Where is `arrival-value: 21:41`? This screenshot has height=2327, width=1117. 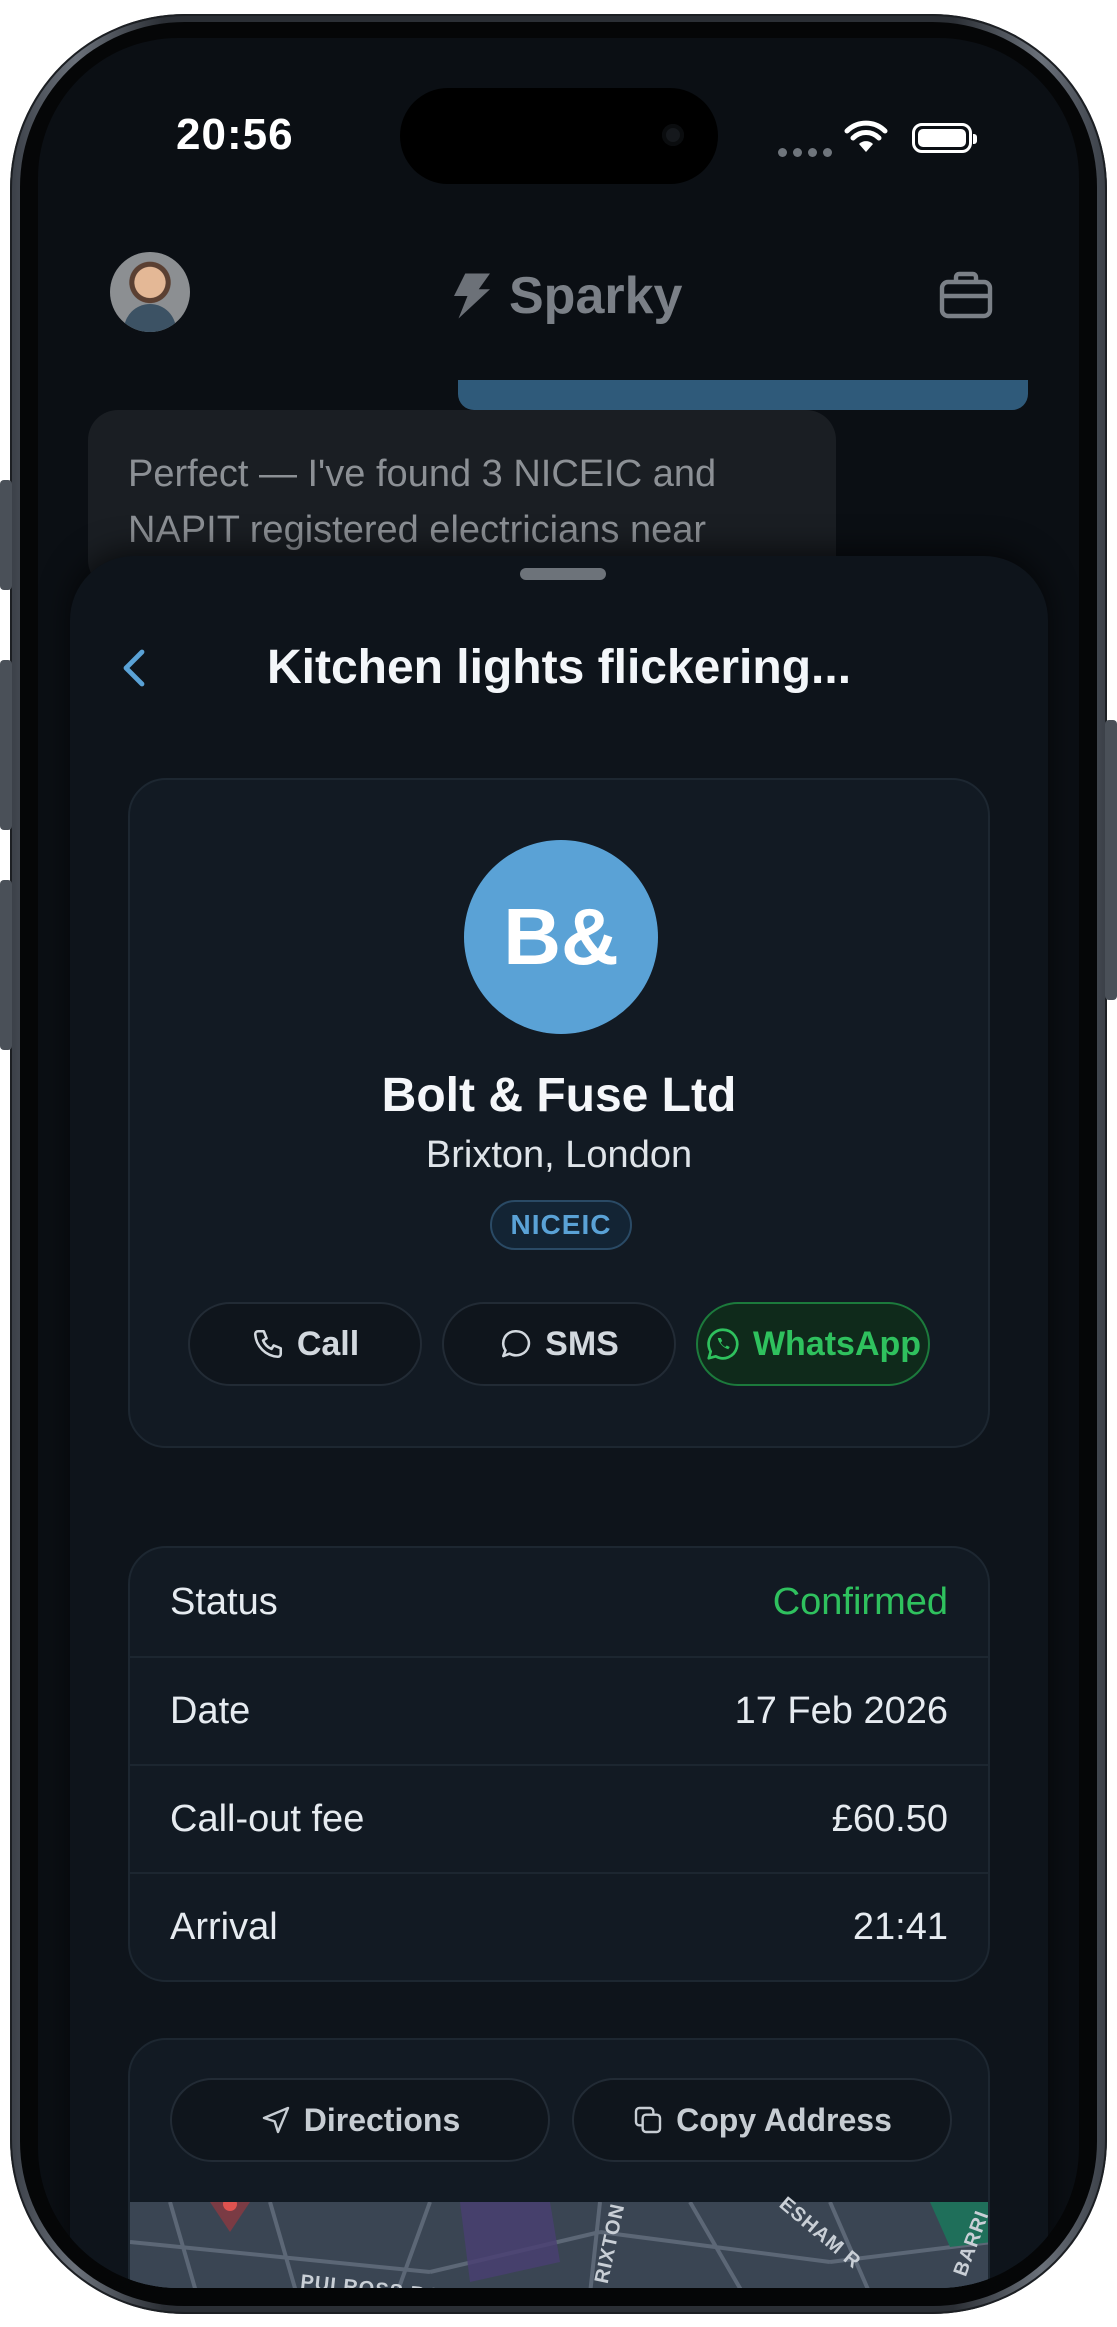
arrival-value: 21:41 is located at coordinates (900, 1926).